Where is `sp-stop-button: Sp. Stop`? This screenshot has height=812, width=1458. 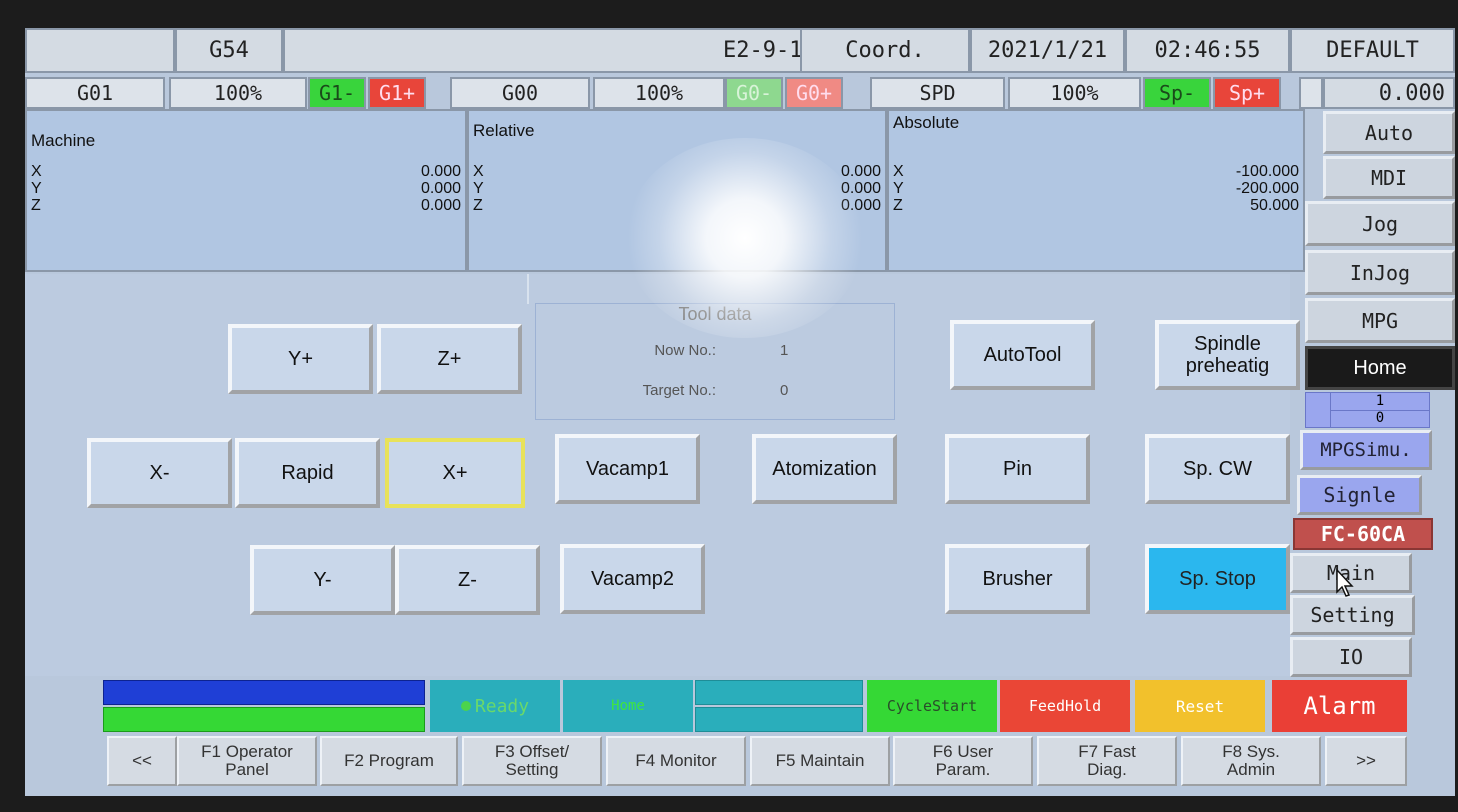
sp-stop-button: Sp. Stop is located at coordinates (1217, 579).